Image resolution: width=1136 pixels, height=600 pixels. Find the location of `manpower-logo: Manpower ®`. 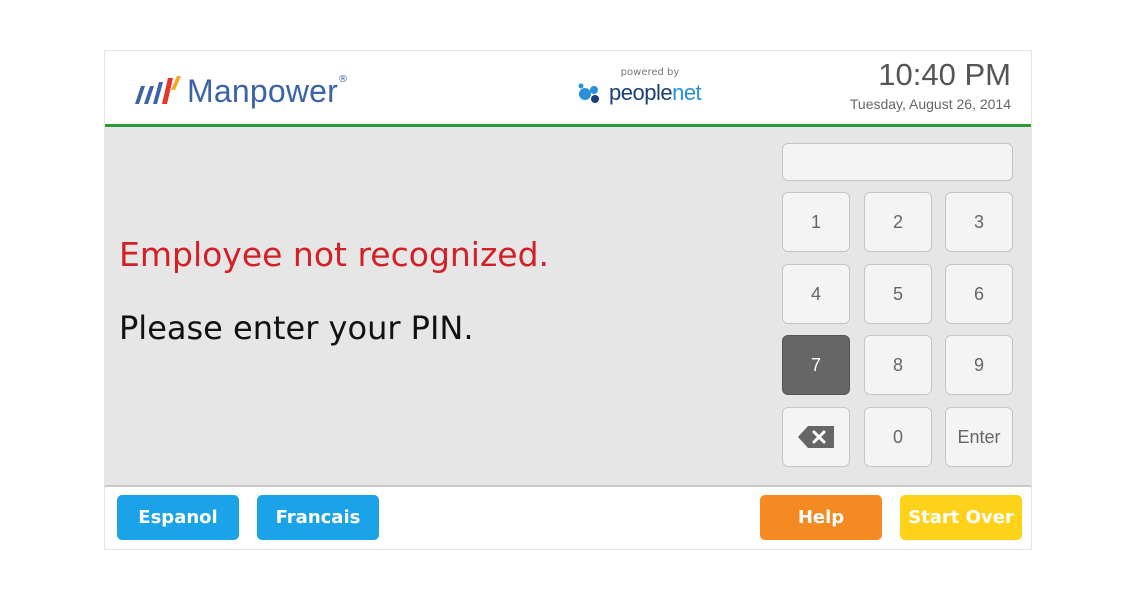

manpower-logo: Manpower ® is located at coordinates (239, 91).